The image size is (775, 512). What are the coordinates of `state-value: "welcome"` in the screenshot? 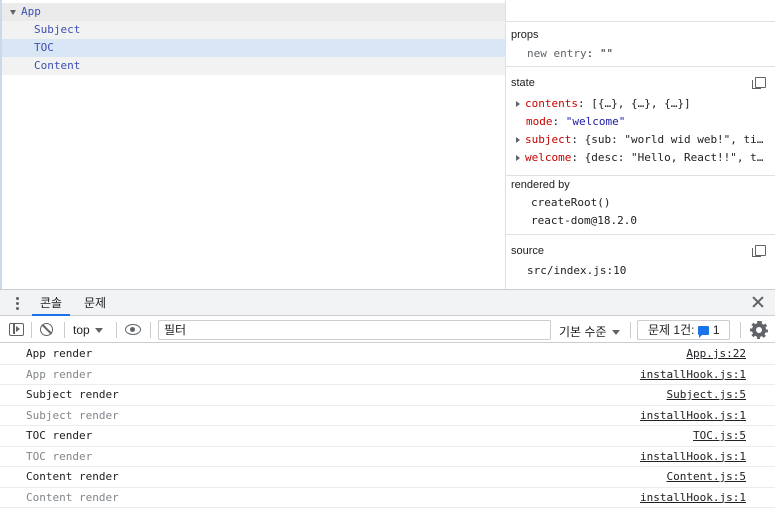 It's located at (595, 121).